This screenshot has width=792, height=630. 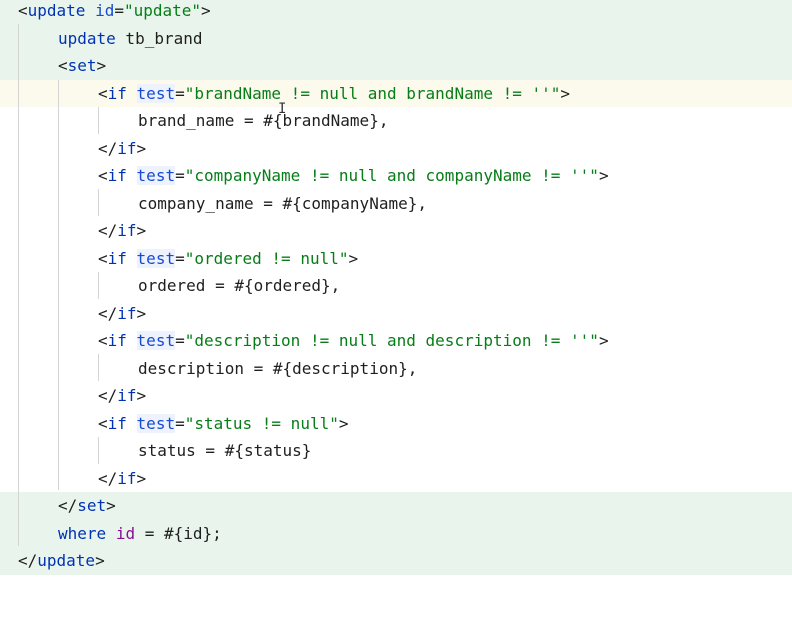 What do you see at coordinates (396, 451) in the screenshot?
I see `code-line-17: status = #{status}` at bounding box center [396, 451].